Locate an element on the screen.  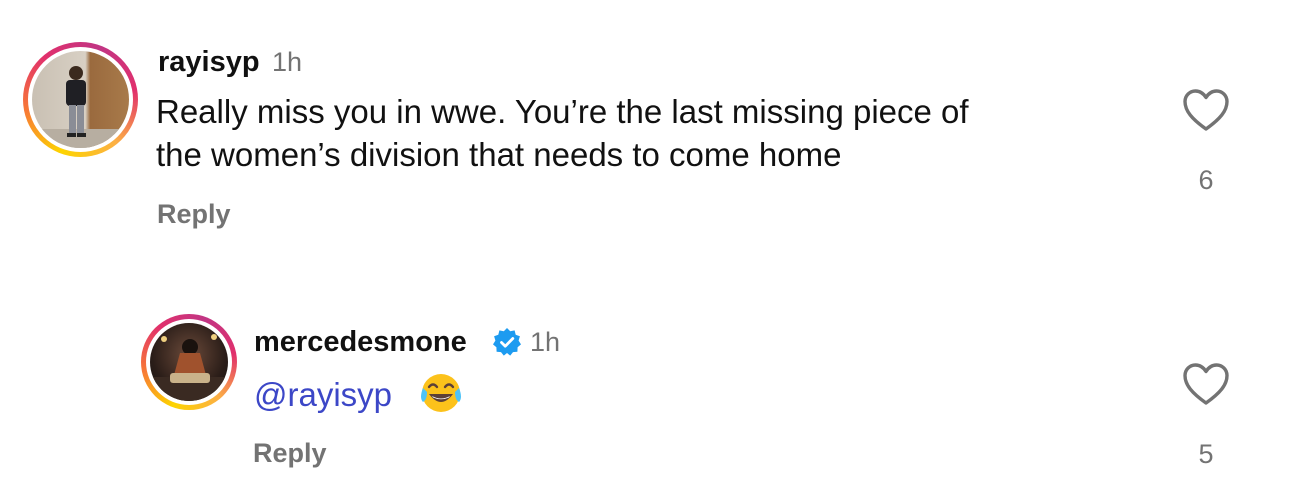
comment-username: rayisyp is located at coordinates (209, 62).